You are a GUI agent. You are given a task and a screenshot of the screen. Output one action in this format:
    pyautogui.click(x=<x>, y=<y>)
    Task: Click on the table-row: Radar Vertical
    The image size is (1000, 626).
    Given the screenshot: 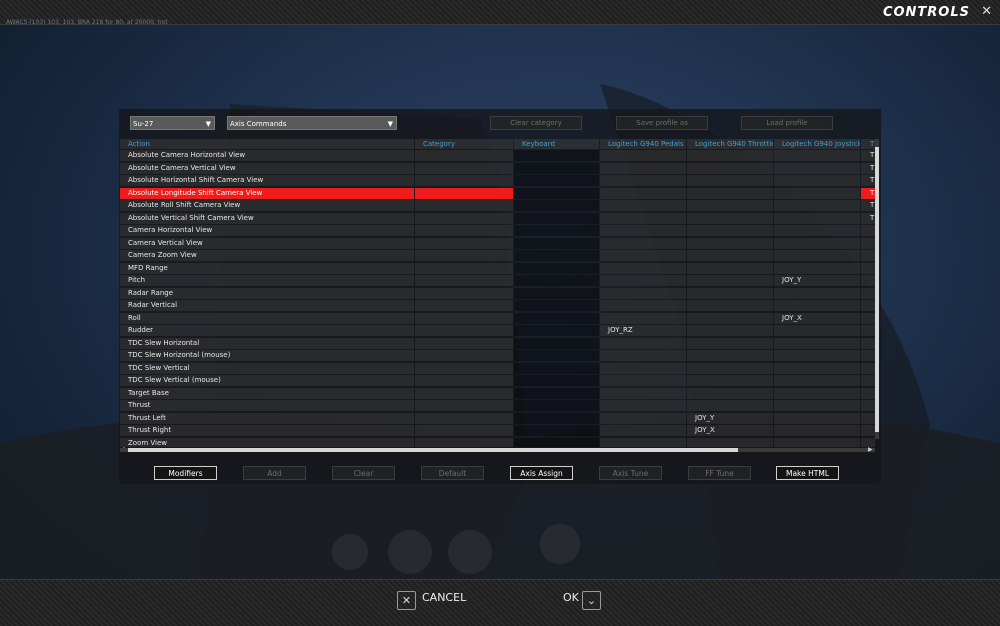 What is the action you would take?
    pyautogui.click(x=498, y=306)
    